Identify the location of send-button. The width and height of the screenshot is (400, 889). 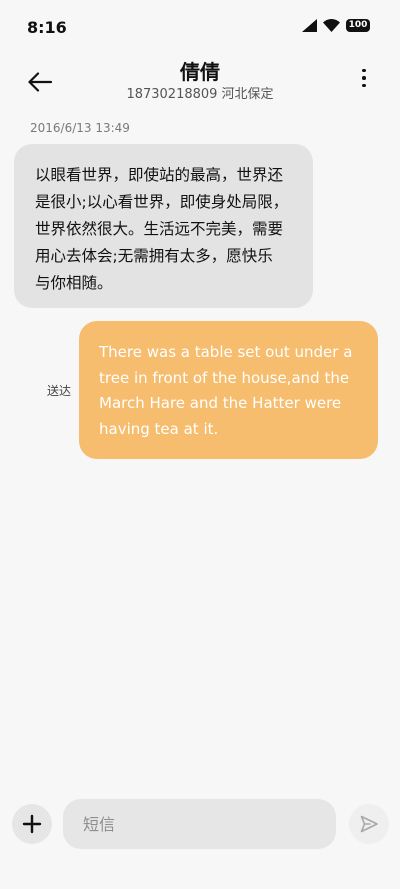
(369, 824).